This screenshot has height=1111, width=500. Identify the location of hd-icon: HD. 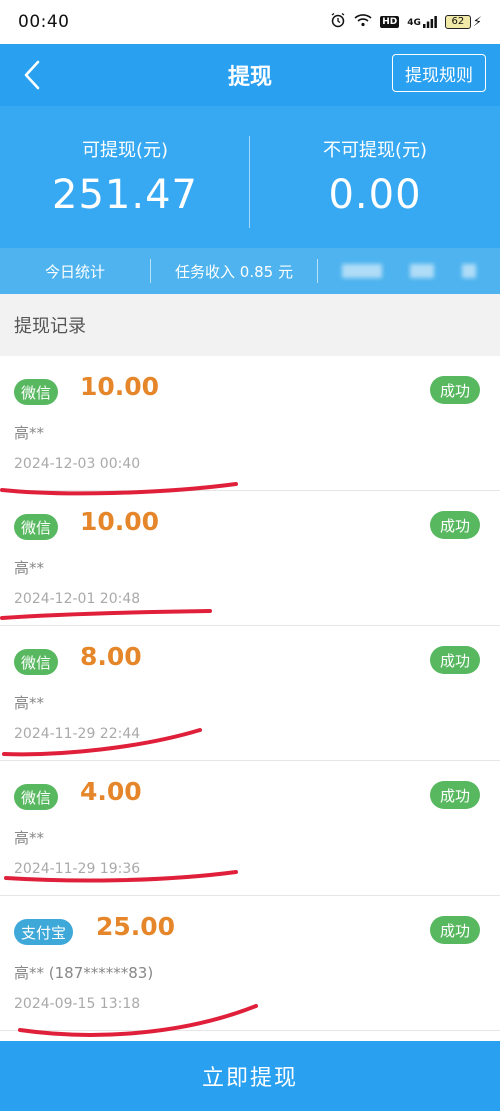
(390, 22).